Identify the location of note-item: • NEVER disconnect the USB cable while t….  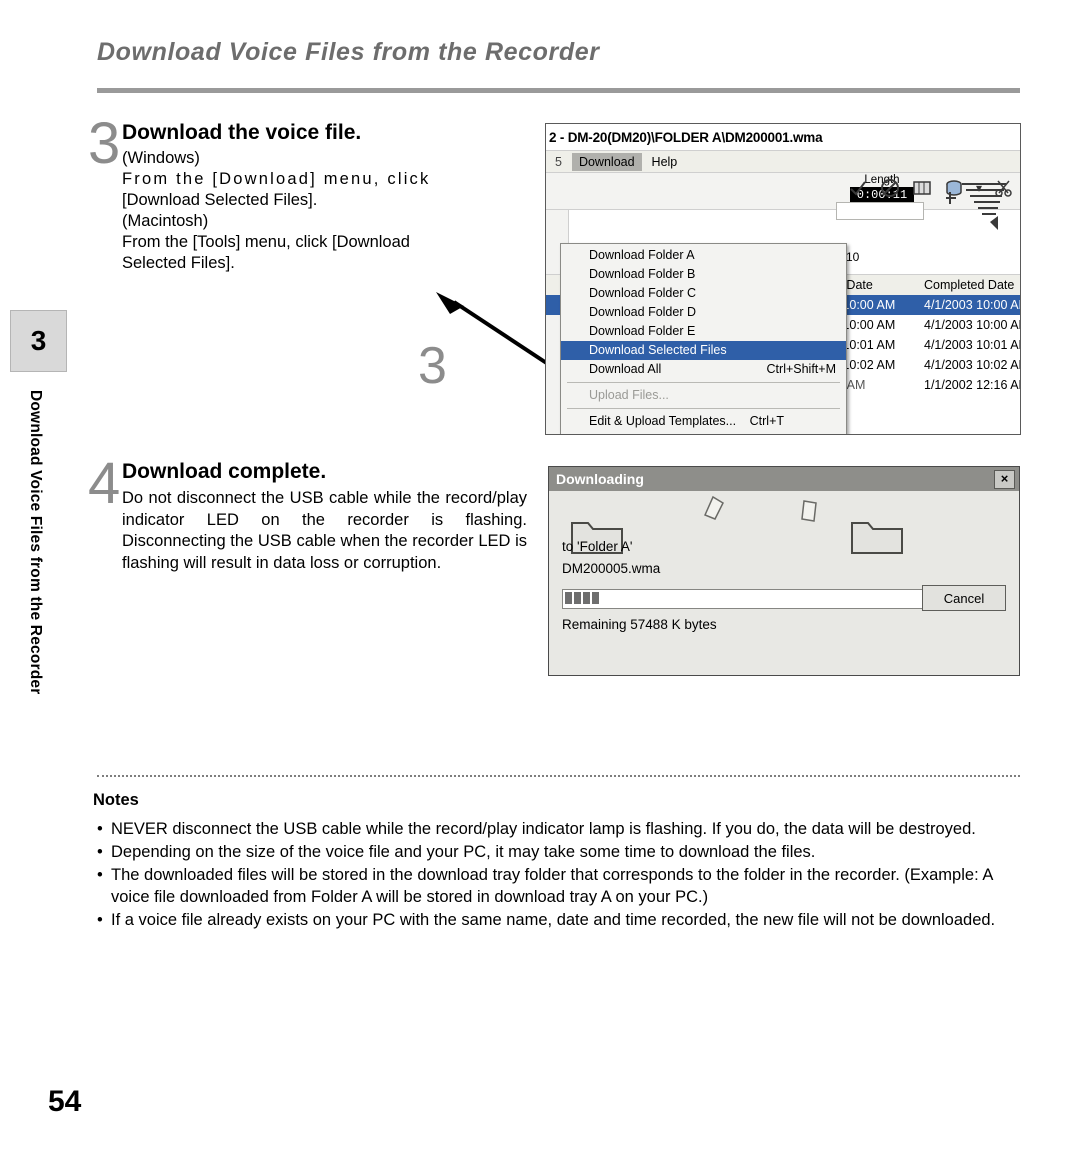
(558, 829).